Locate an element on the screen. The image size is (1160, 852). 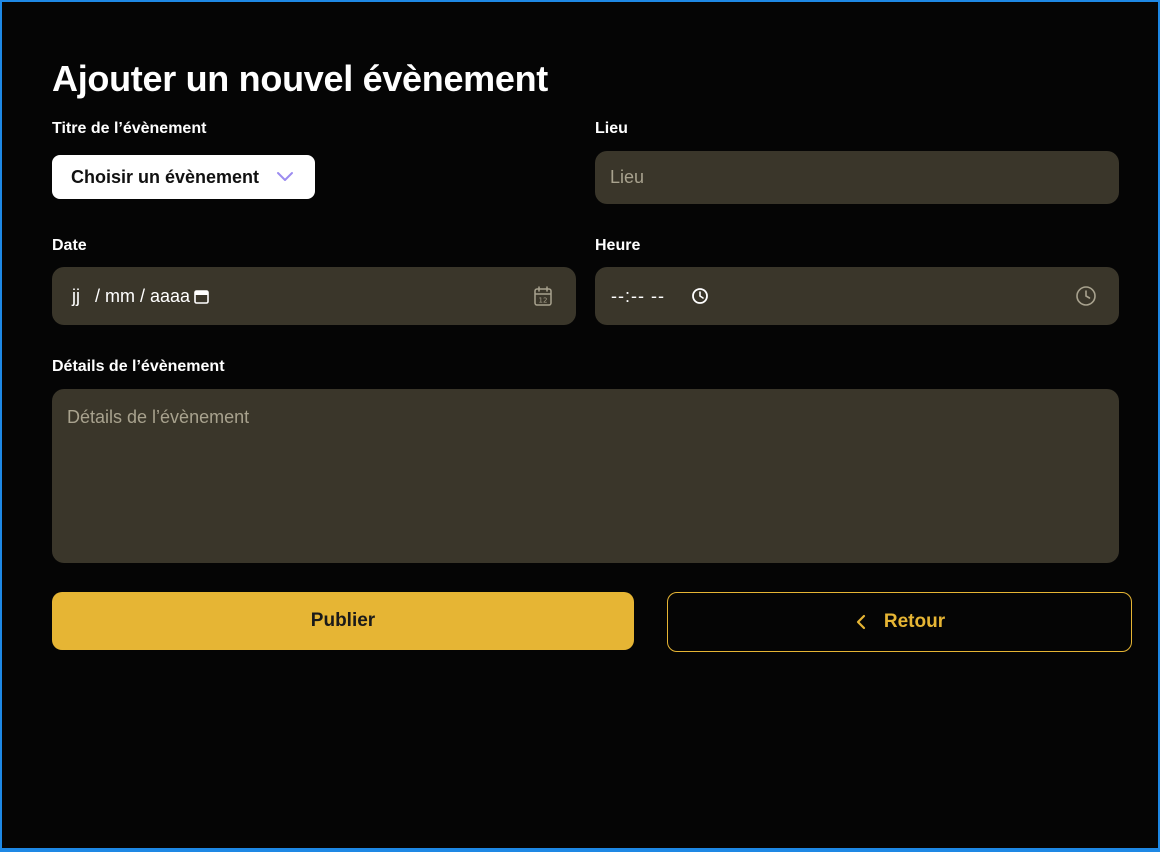
back-button: Retour is located at coordinates (899, 622).